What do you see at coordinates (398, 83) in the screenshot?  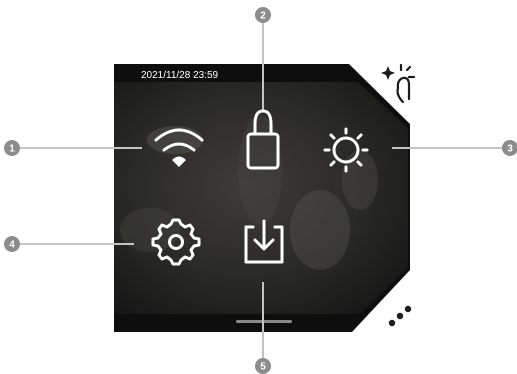 I see `sparkle-pointer-icon` at bounding box center [398, 83].